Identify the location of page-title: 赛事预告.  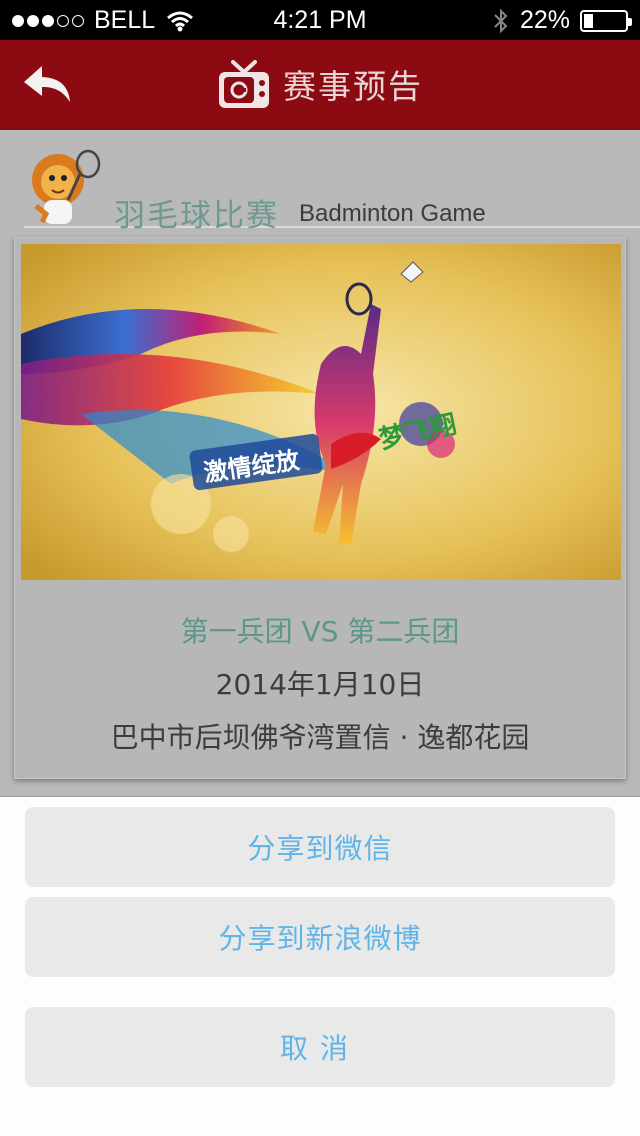
(353, 86).